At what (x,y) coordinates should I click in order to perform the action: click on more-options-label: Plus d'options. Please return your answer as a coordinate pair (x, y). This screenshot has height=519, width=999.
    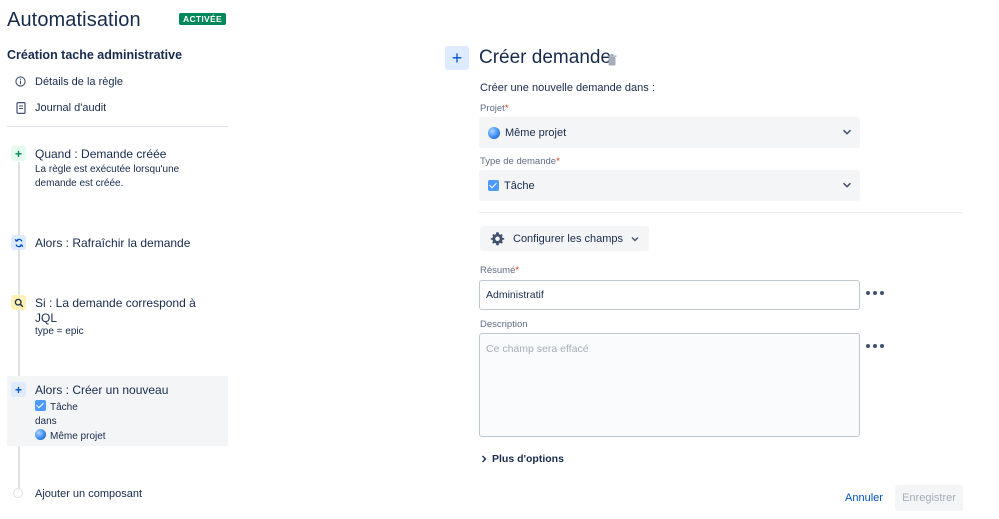
    Looking at the image, I should click on (528, 459).